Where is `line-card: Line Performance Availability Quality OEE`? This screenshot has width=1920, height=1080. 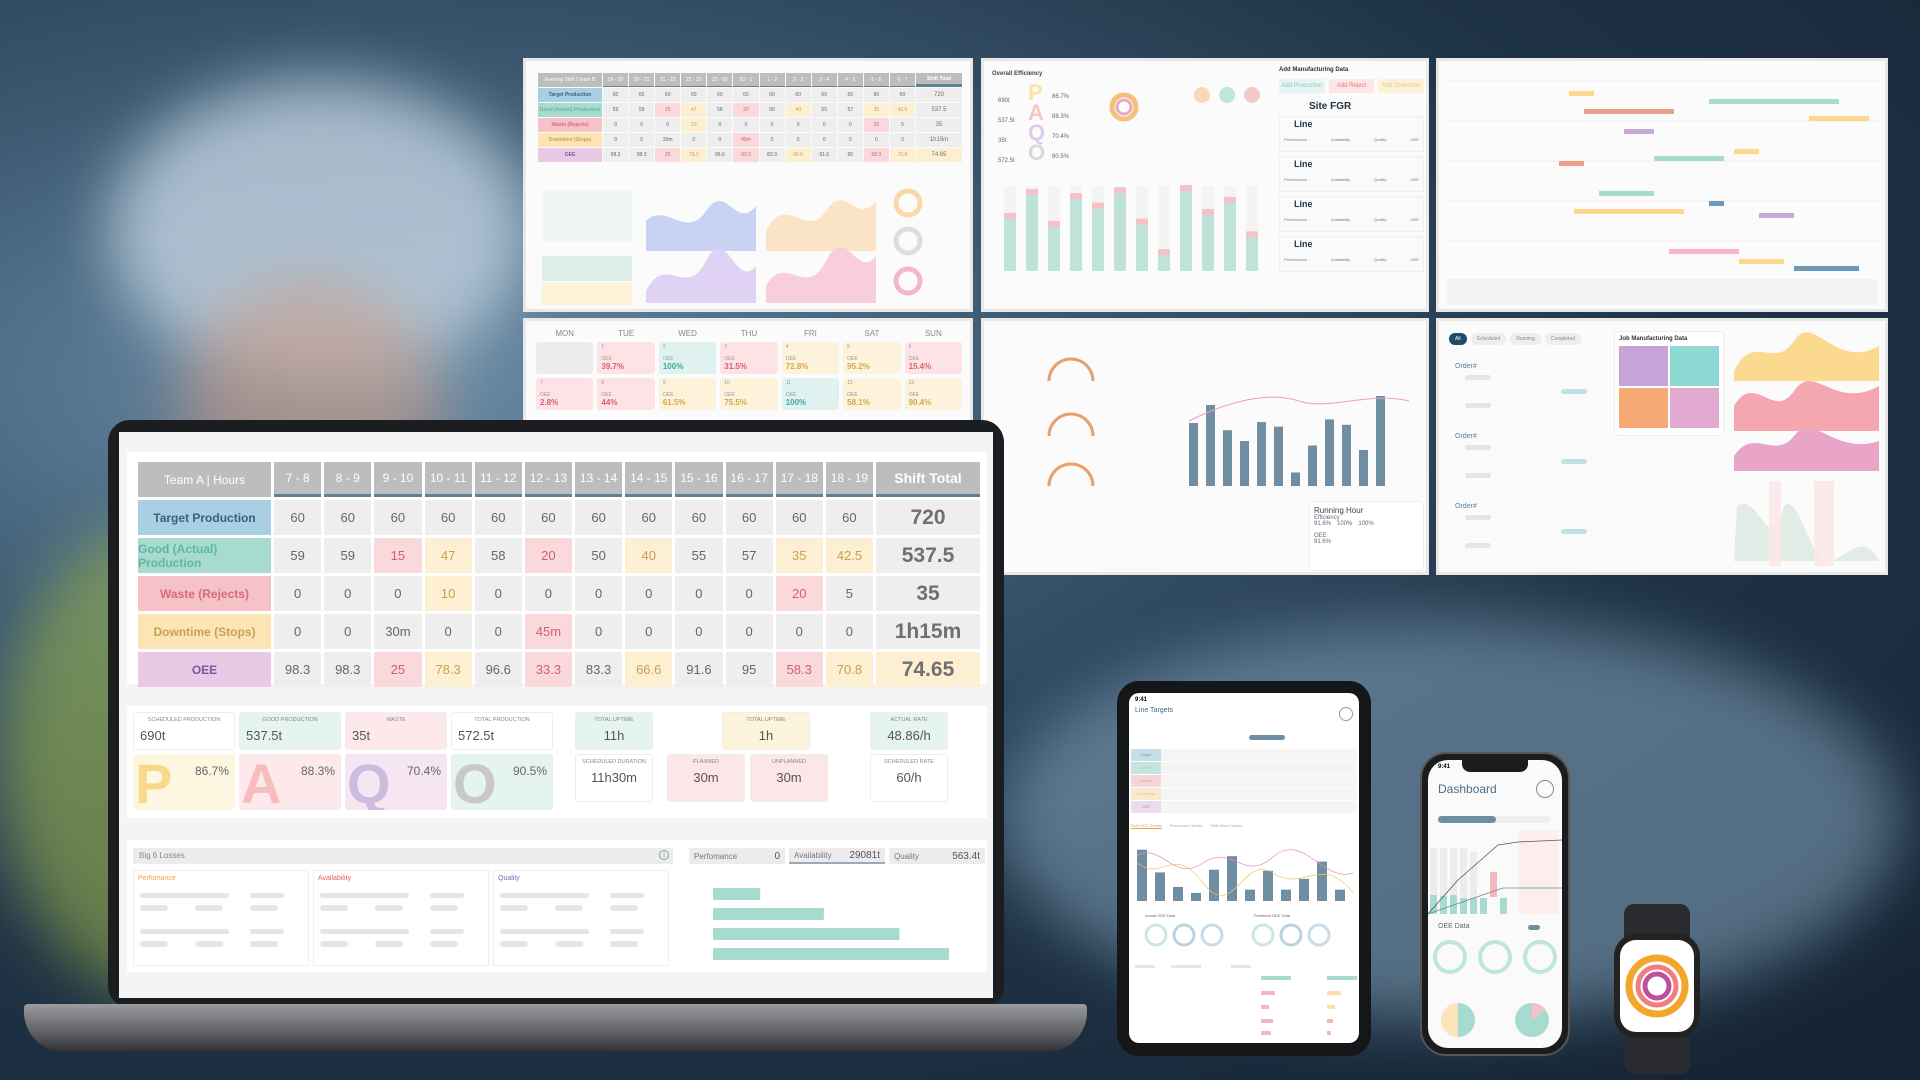
line-card: Line Performance Availability Quality OEE is located at coordinates (1351, 174).